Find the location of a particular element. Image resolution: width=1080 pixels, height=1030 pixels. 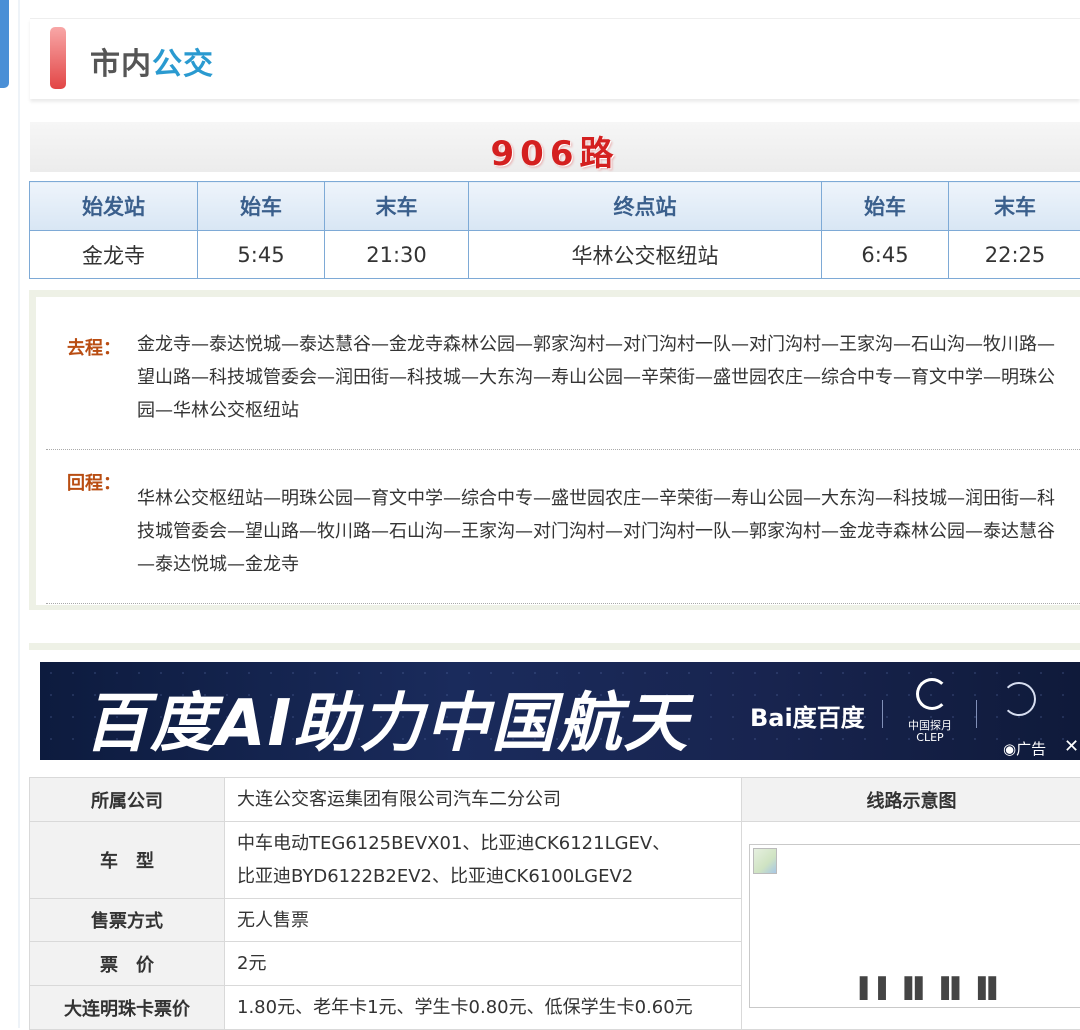

model-line-2: 比亚迪BYD6122B2EV2、比亚迪CK6100LGEV2 is located at coordinates (488, 876).